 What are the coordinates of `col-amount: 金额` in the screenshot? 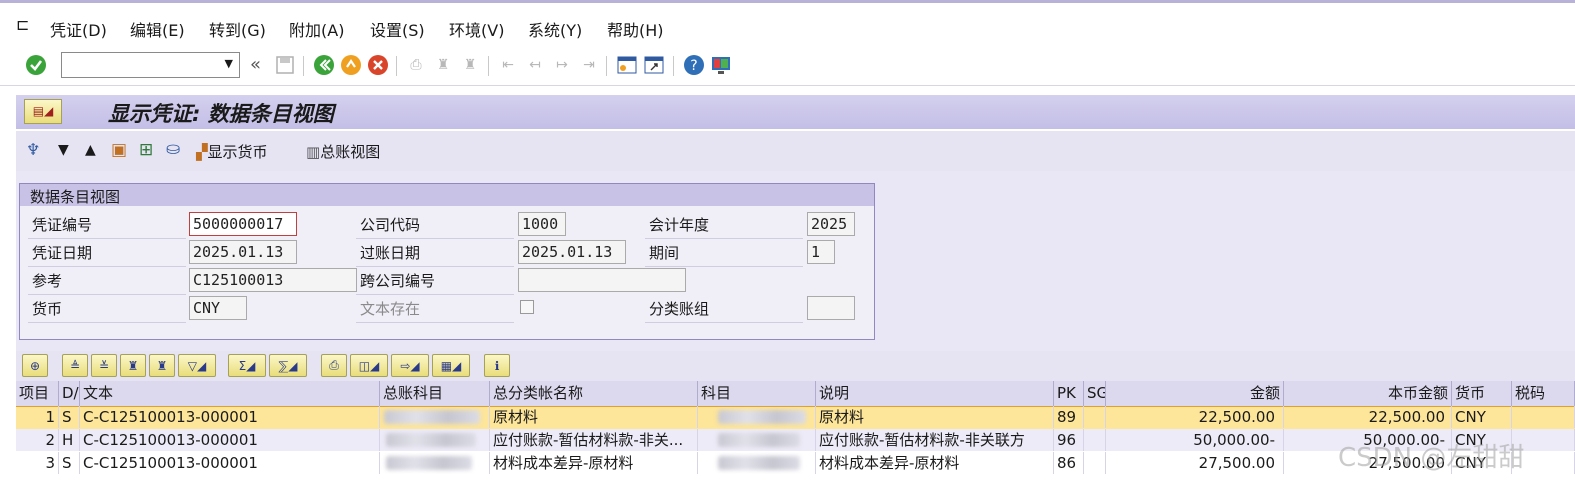 It's located at (1195, 393).